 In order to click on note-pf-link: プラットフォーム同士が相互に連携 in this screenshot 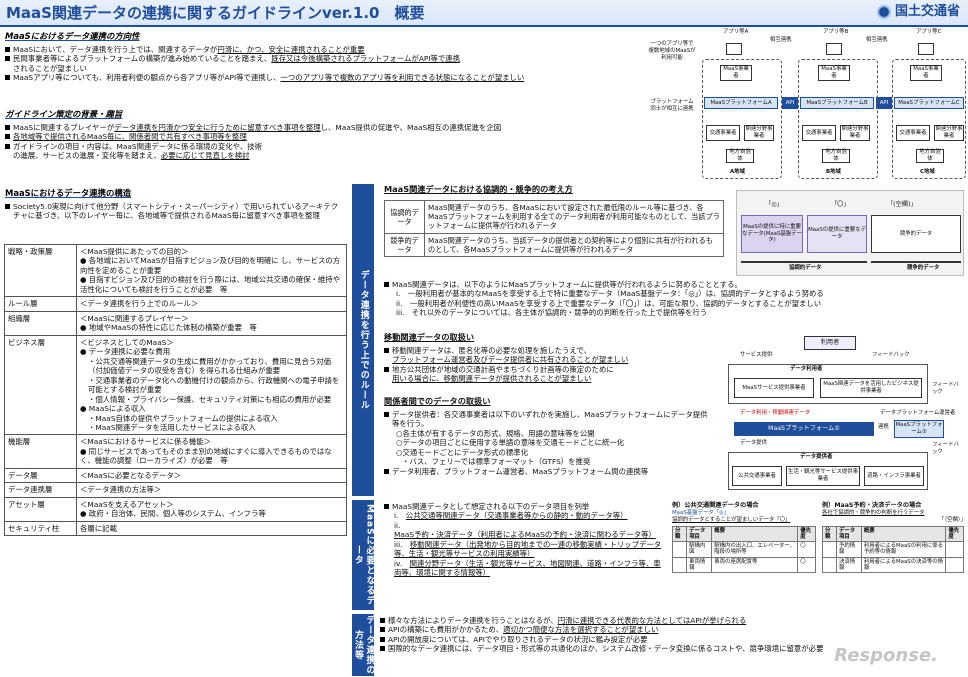, I will do `click(672, 105)`.